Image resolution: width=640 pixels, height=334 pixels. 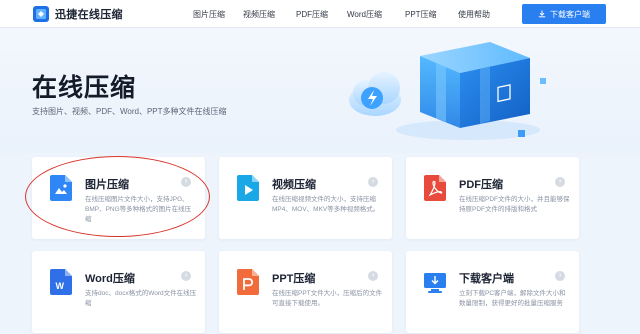 I want to click on logo: 迅捷在线压缩, so click(x=77, y=14).